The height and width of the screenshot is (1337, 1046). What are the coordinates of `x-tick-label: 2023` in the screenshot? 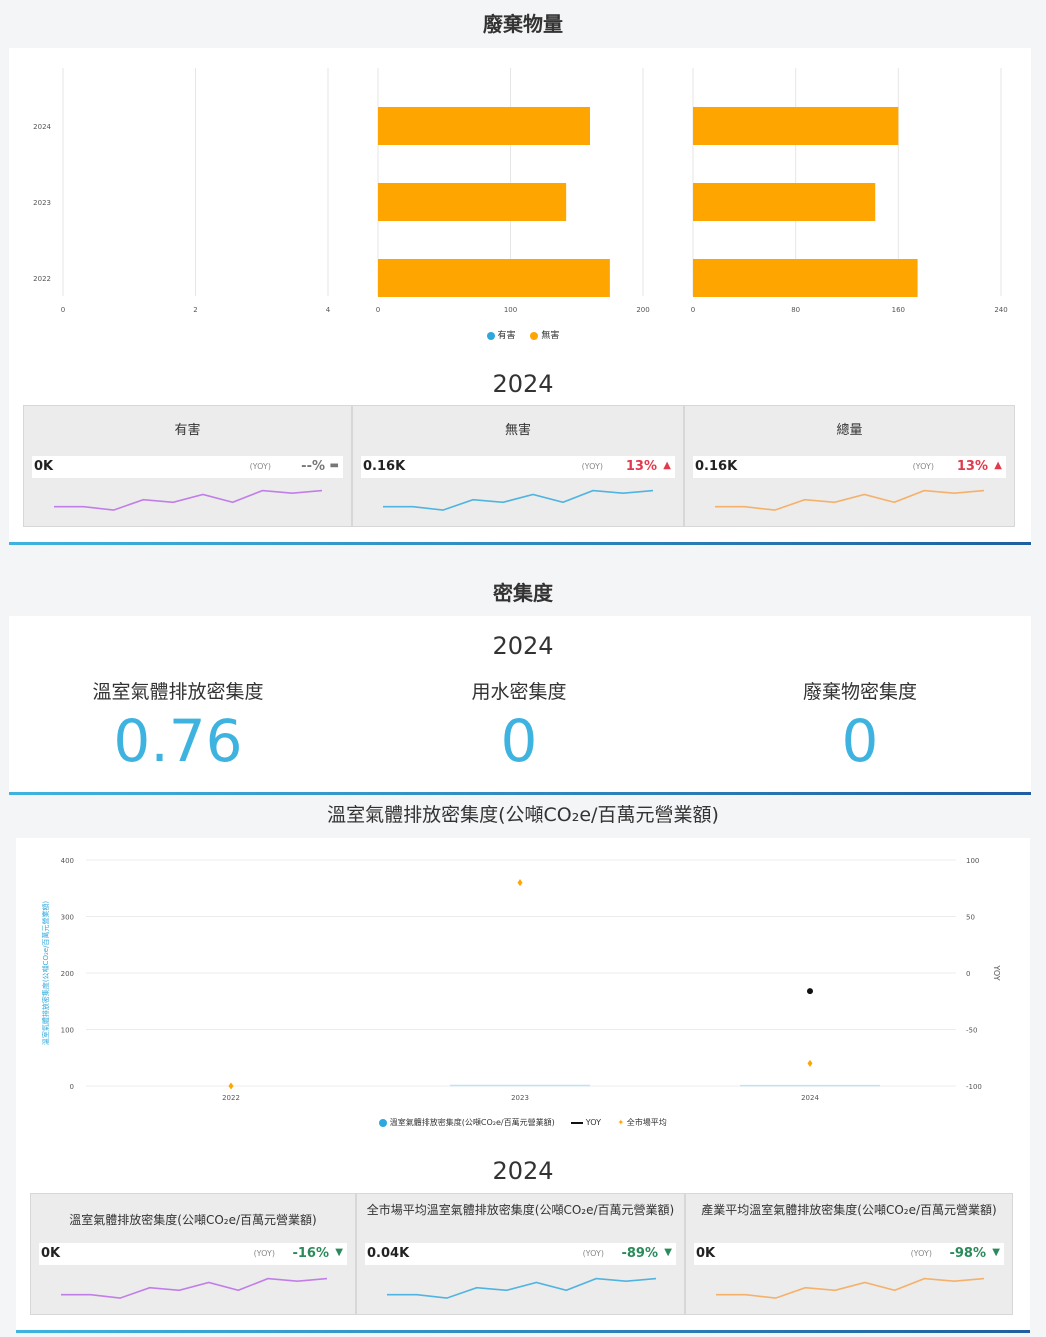 It's located at (520, 1098).